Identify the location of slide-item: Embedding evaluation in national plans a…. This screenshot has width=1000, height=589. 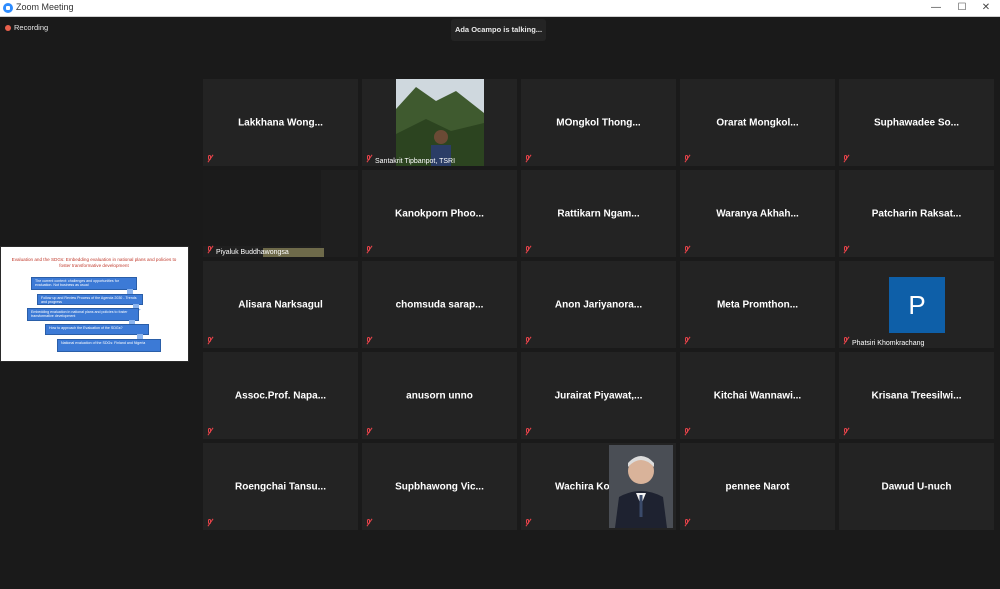
(83, 314).